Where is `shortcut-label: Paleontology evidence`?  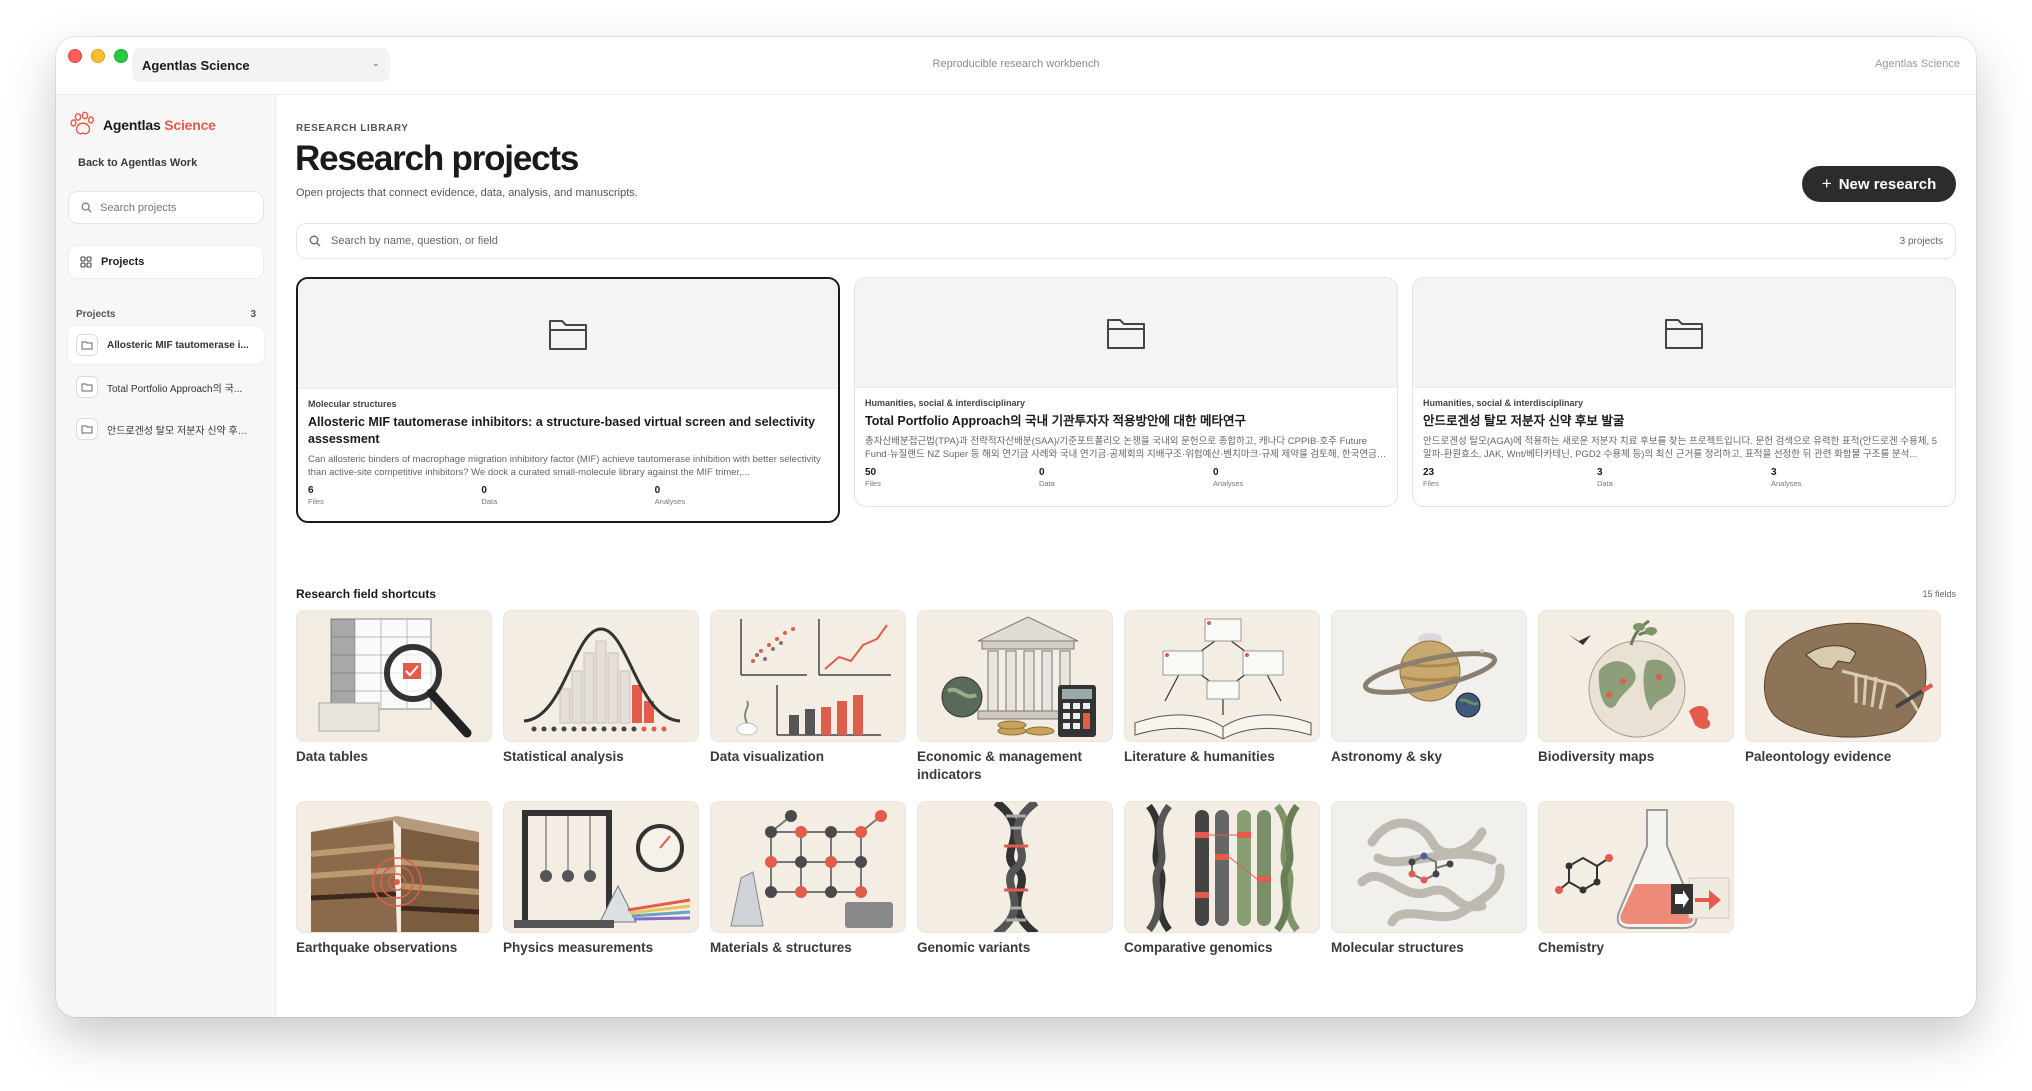 shortcut-label: Paleontology evidence is located at coordinates (1818, 756).